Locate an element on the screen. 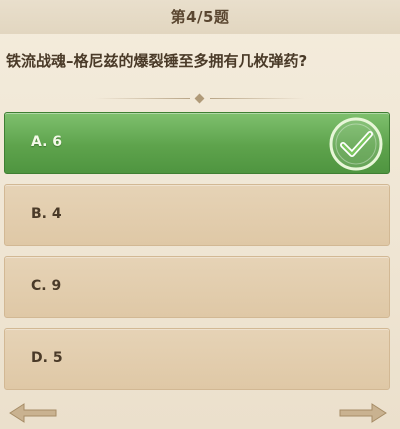 This screenshot has width=400, height=429. quiz-header: 第4/5题 is located at coordinates (200, 17).